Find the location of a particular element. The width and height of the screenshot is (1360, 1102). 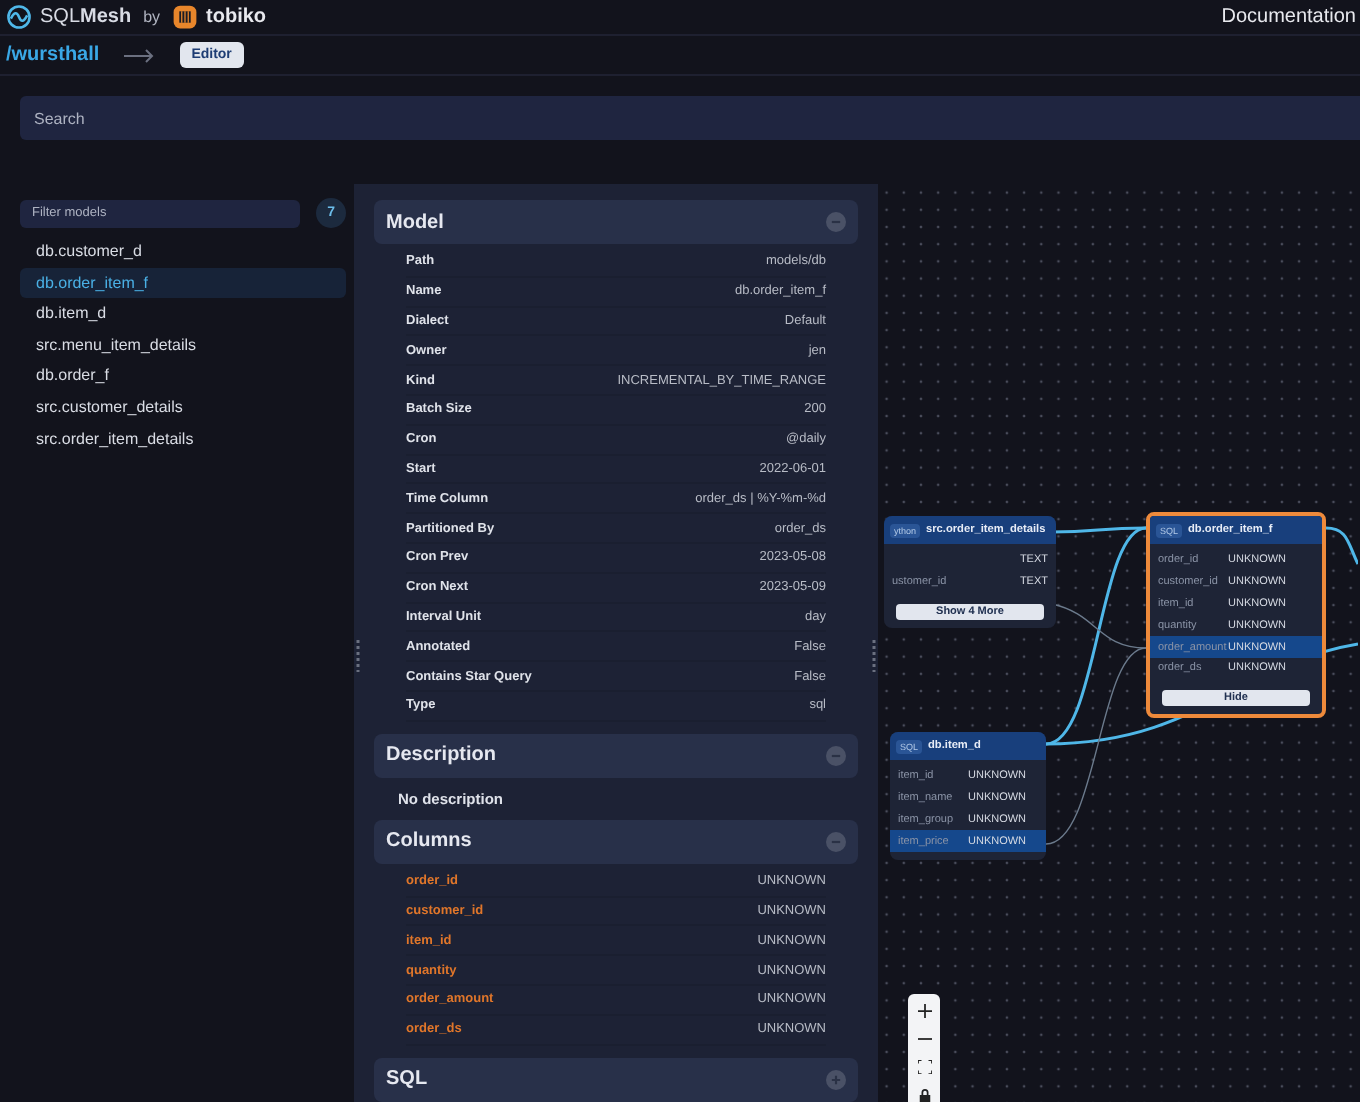

section-title: Model is located at coordinates (415, 222).